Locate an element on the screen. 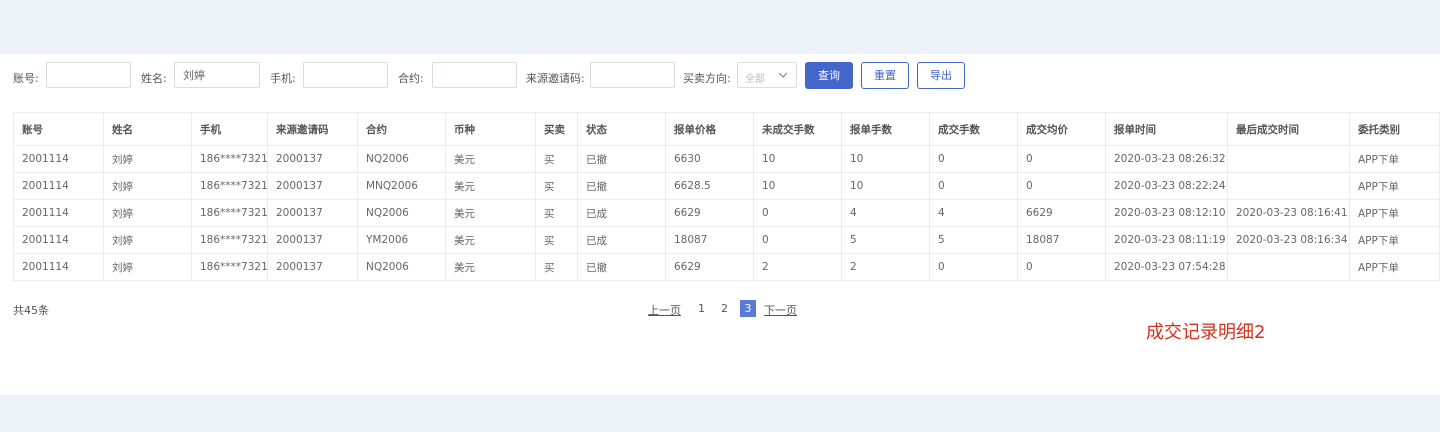  total-count: 共45条 is located at coordinates (31, 310).